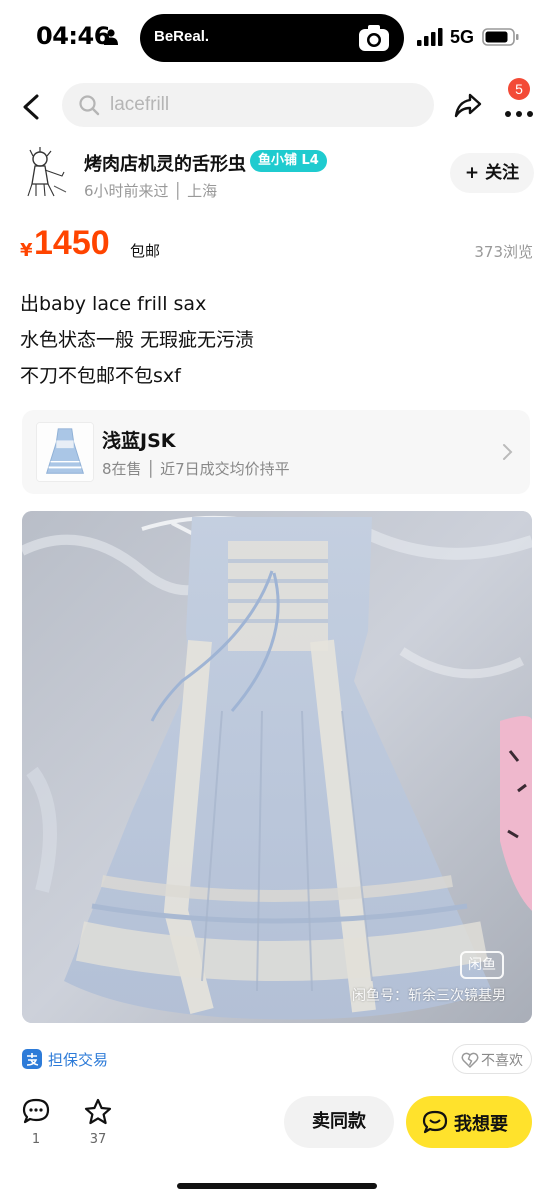 This screenshot has width=553, height=1200. Describe the element at coordinates (508, 452) in the screenshot. I see `chevron-right-icon` at that location.